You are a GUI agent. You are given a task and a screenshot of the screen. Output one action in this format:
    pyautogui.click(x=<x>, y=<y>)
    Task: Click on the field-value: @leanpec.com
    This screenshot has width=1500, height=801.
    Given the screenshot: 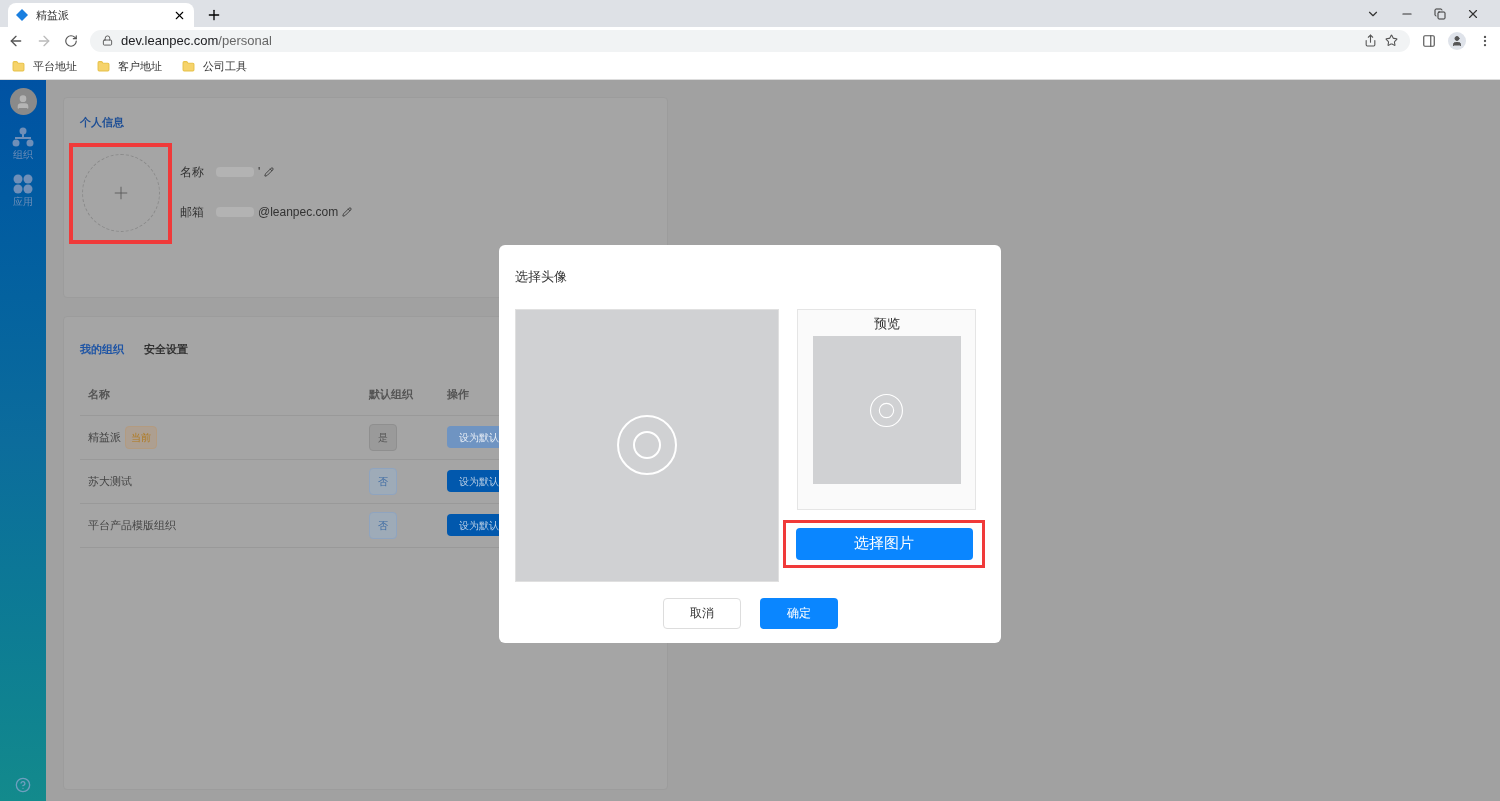 What is the action you would take?
    pyautogui.click(x=298, y=212)
    